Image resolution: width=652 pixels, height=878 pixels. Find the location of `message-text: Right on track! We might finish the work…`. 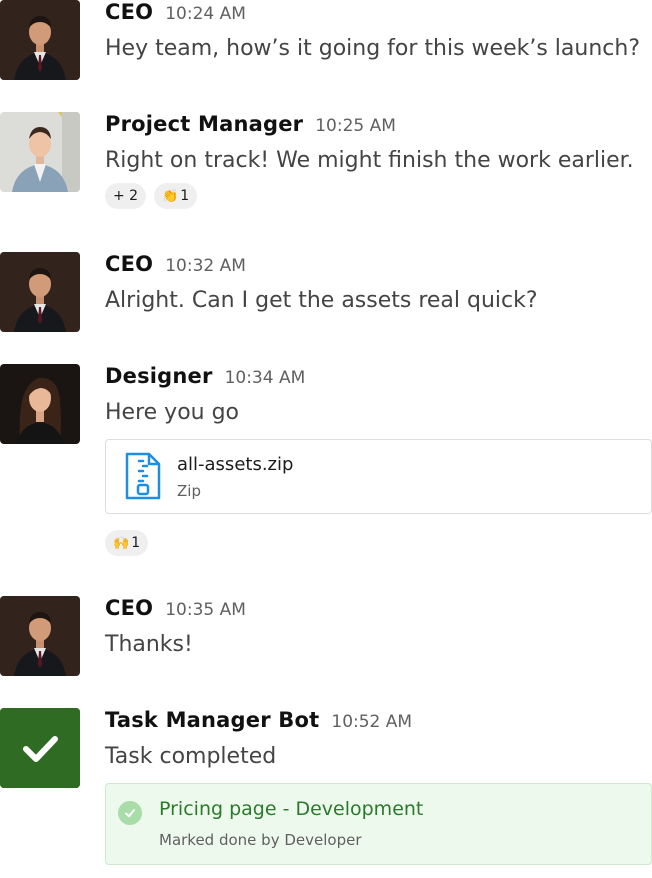

message-text: Right on track! We might finish the work… is located at coordinates (369, 160).